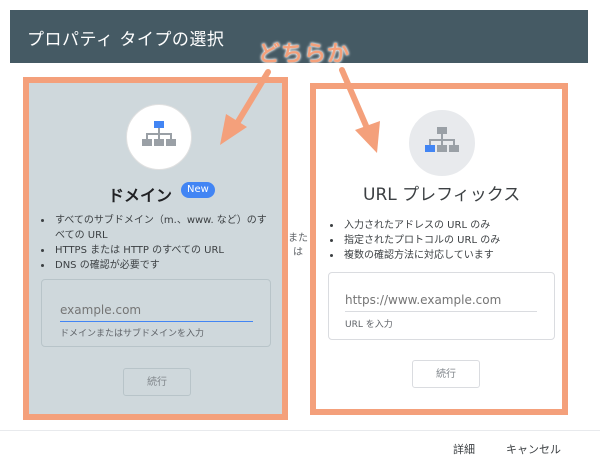 The width and height of the screenshot is (600, 474). I want to click on arrow-right-shaft, so click(354, 99).